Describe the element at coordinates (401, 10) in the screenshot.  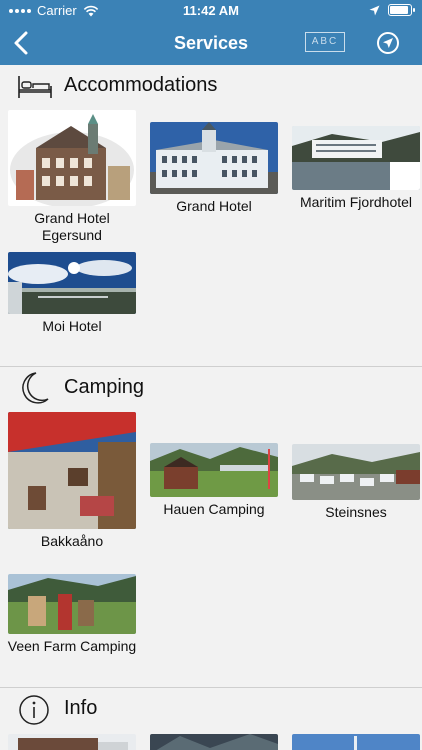
I see `battery-icon` at that location.